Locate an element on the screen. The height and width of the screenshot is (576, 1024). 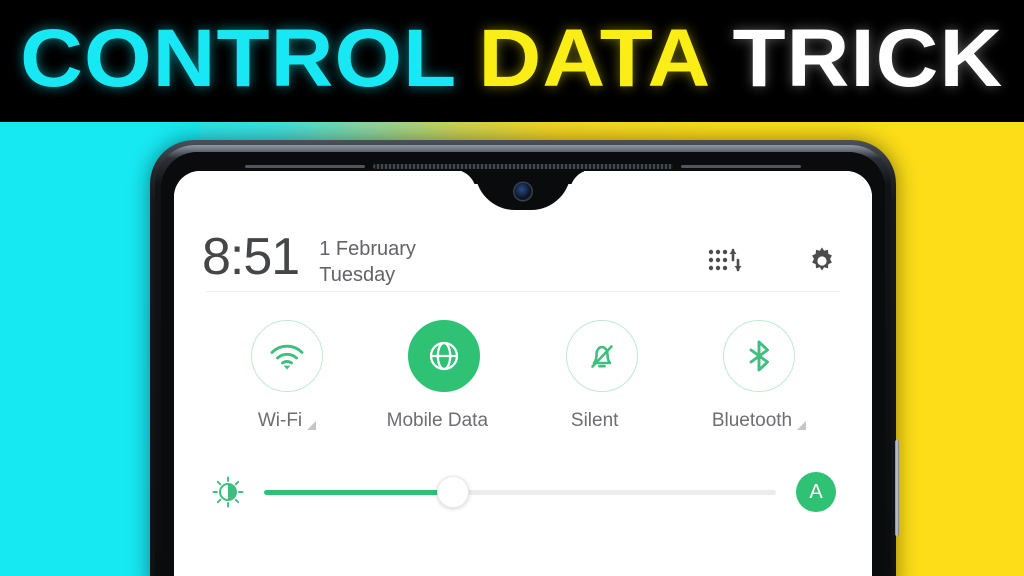
earpiece-speaker is located at coordinates (523, 166).